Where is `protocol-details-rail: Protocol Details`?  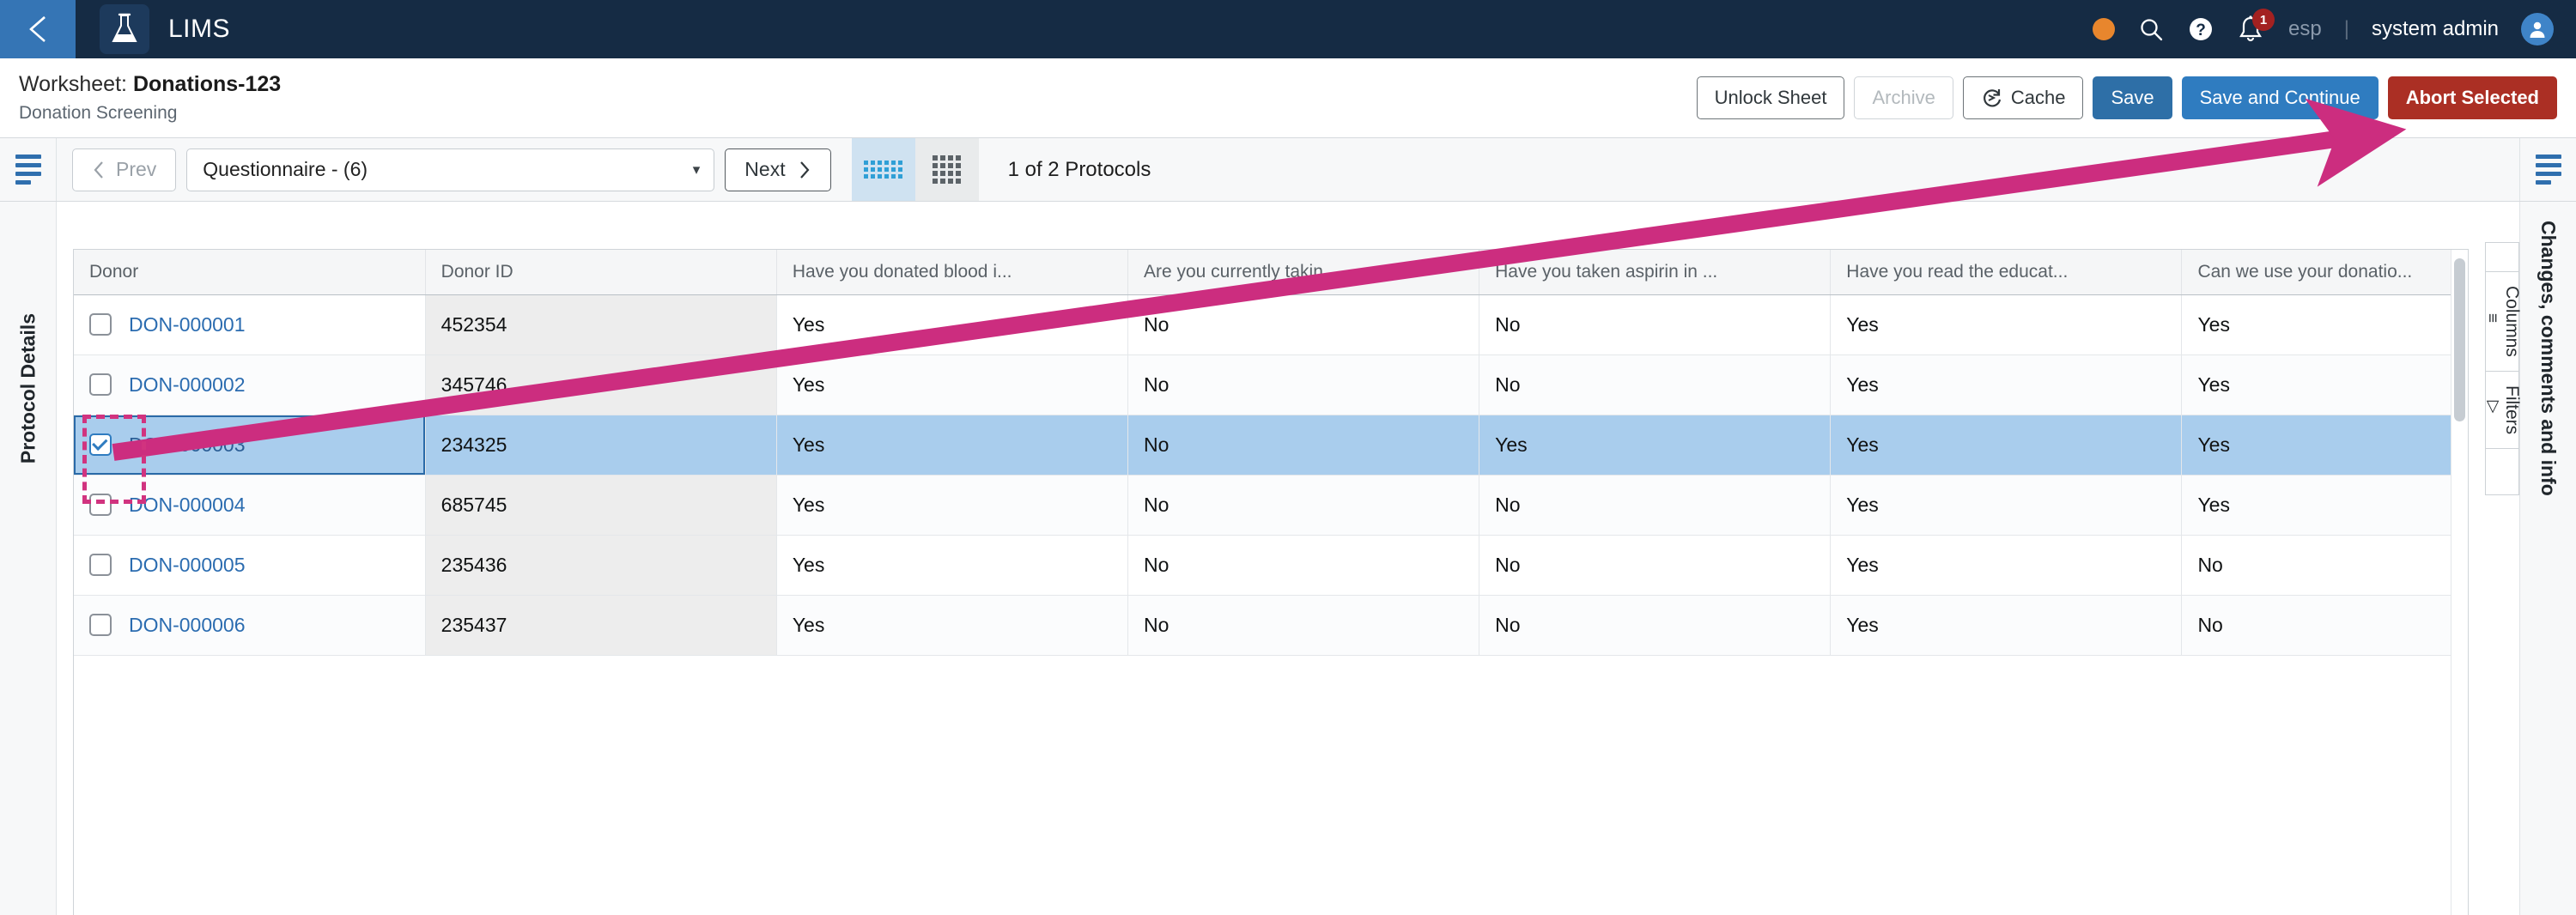 protocol-details-rail: Protocol Details is located at coordinates (28, 559).